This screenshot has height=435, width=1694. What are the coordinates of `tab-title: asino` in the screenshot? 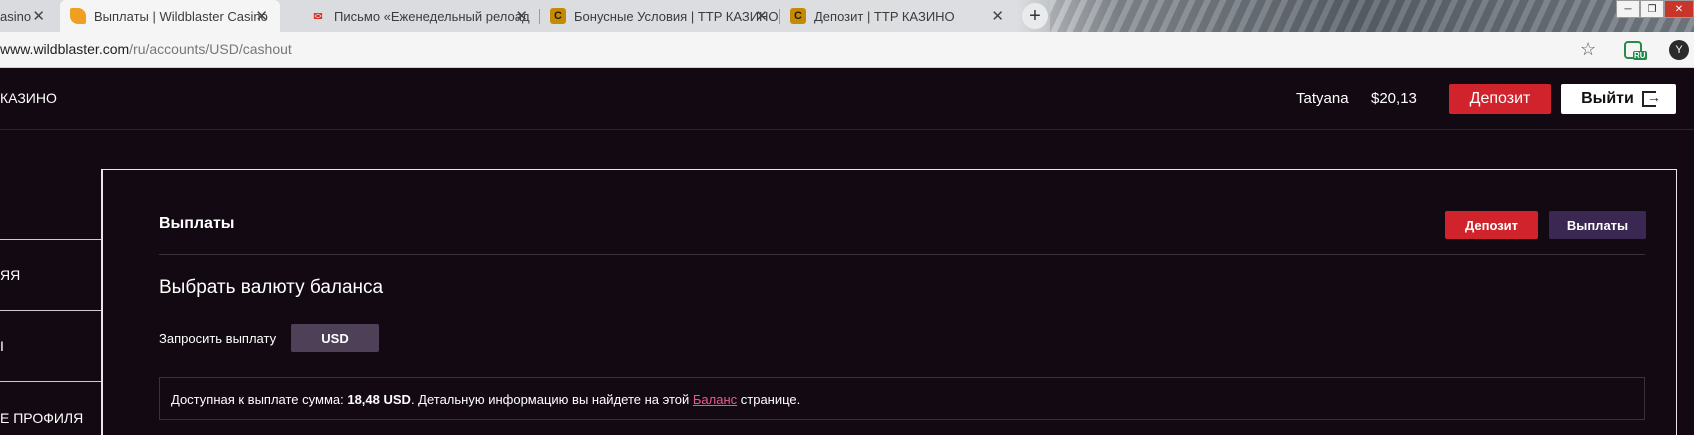 It's located at (16, 16).